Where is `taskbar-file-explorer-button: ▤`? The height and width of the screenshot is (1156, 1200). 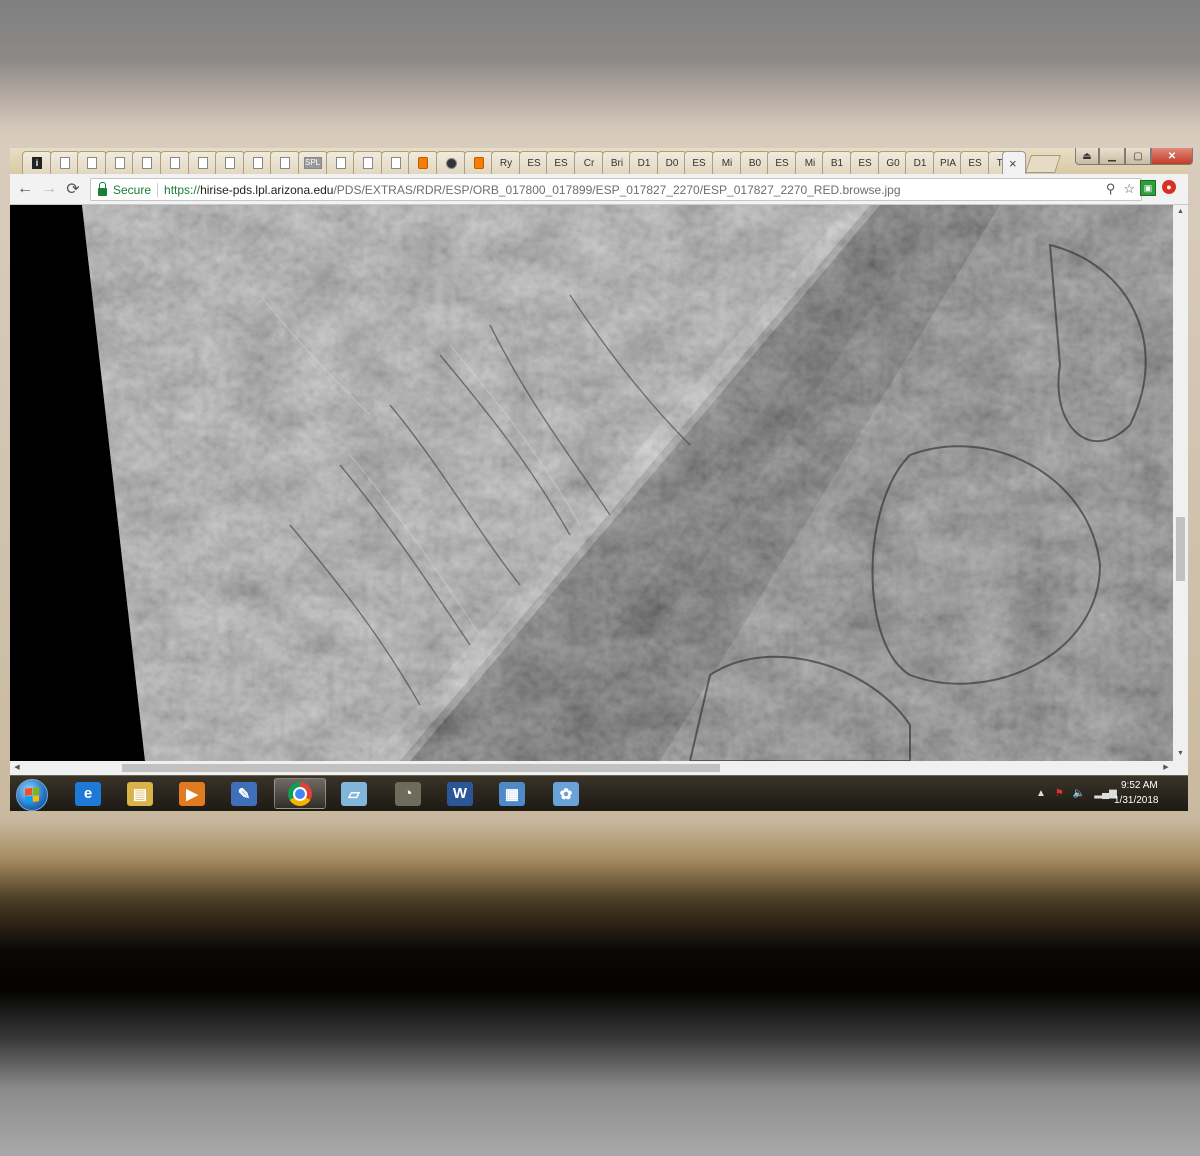
taskbar-file-explorer-button: ▤ is located at coordinates (140, 793).